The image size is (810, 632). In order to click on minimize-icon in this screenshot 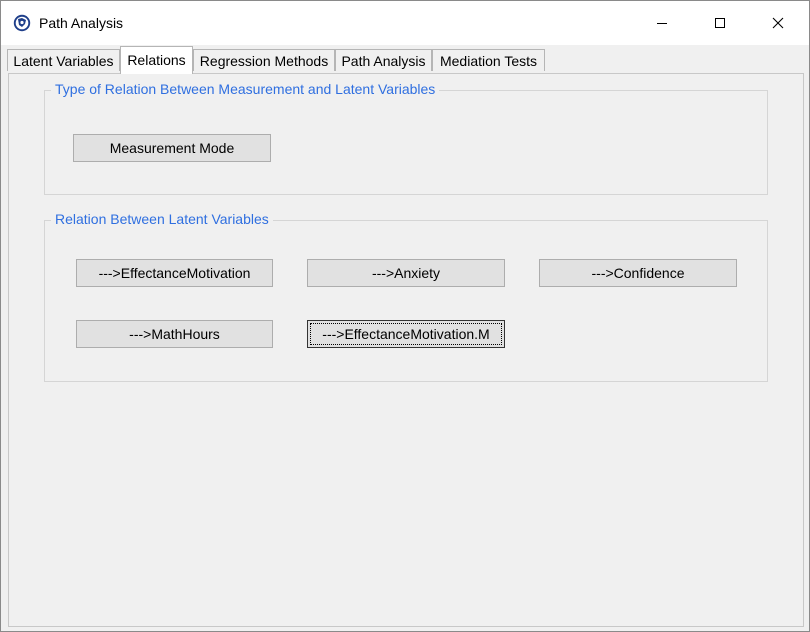, I will do `click(662, 23)`.